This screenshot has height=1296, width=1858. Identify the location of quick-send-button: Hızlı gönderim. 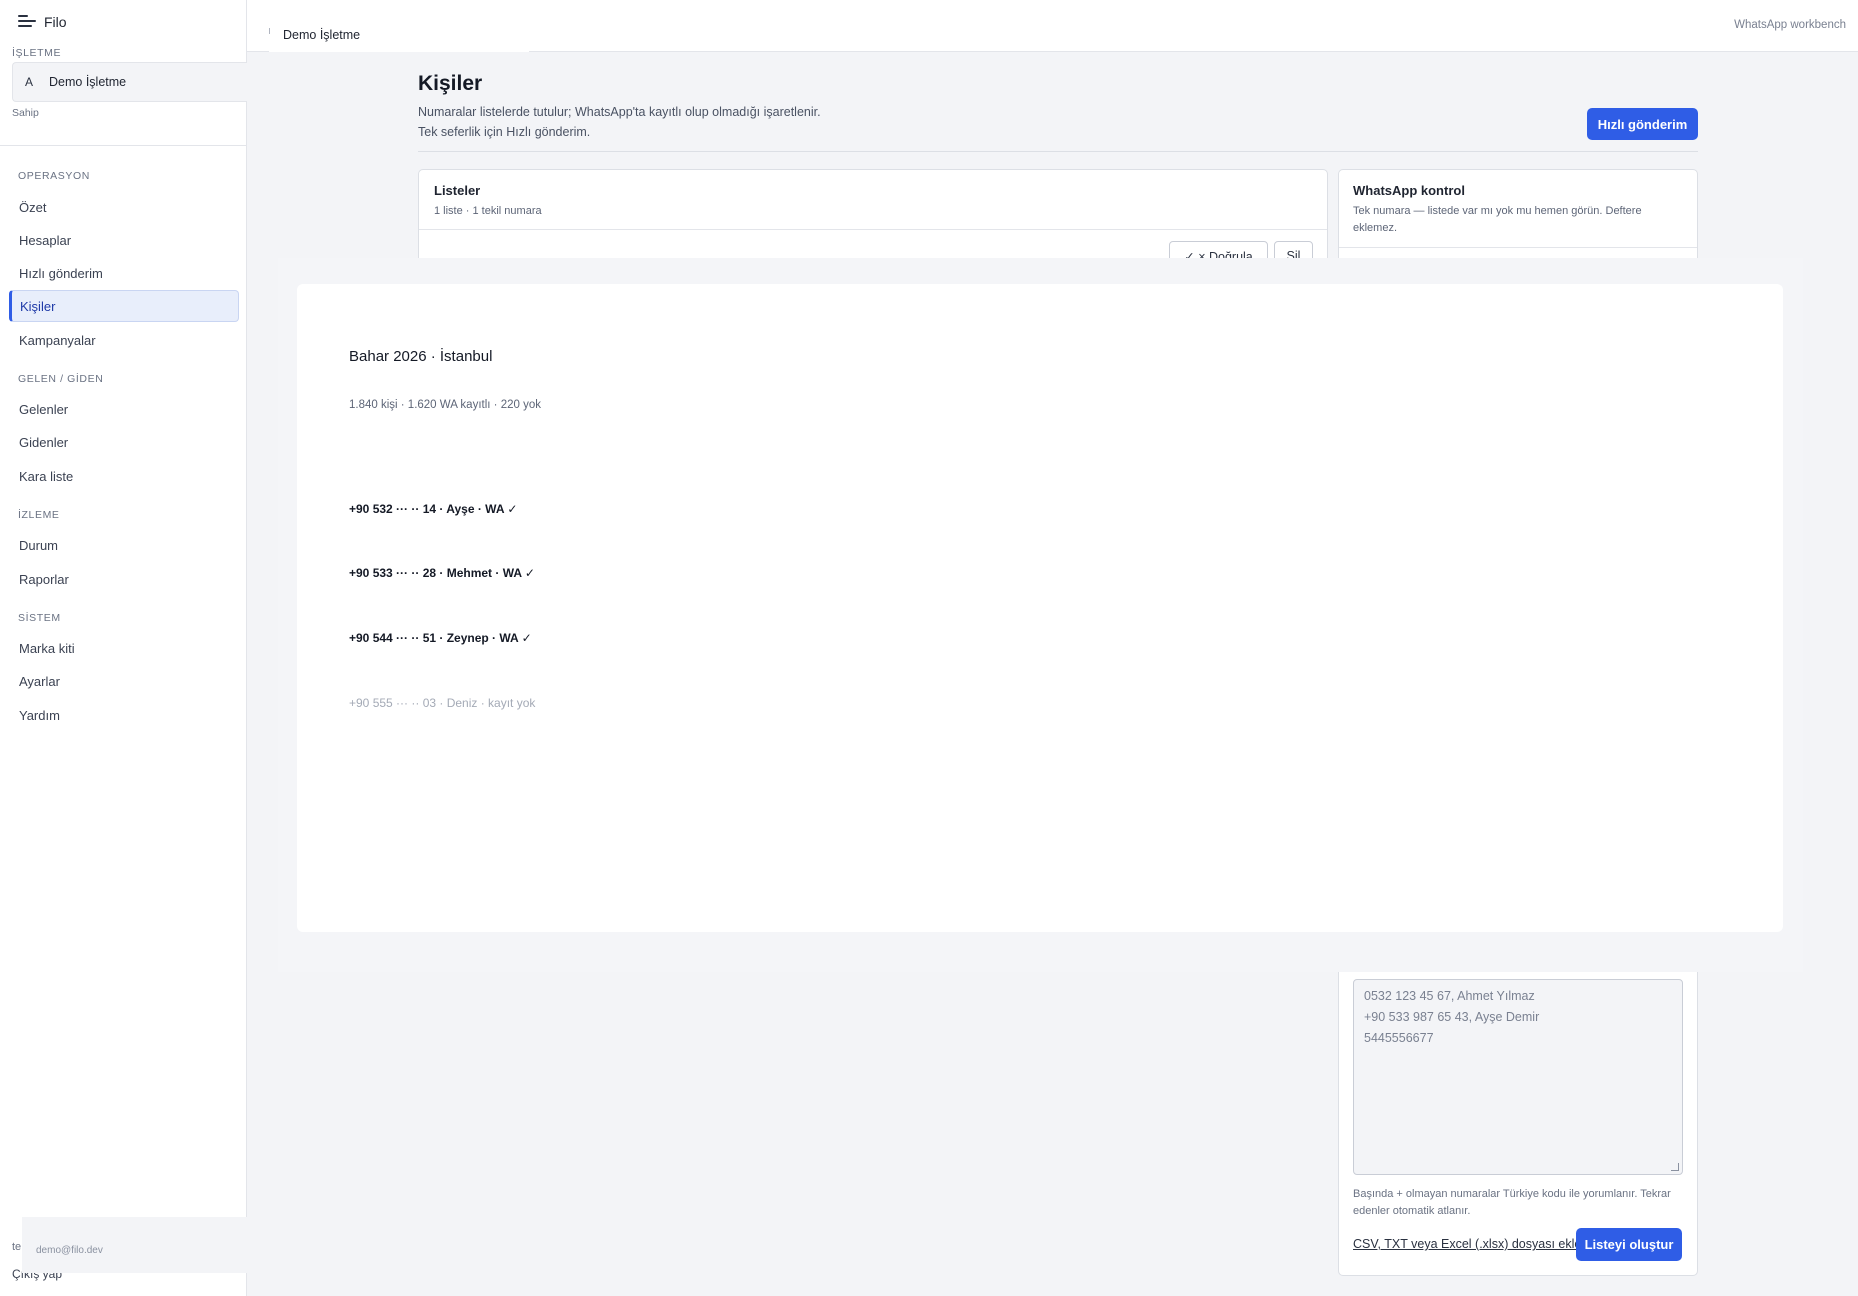
(1642, 124).